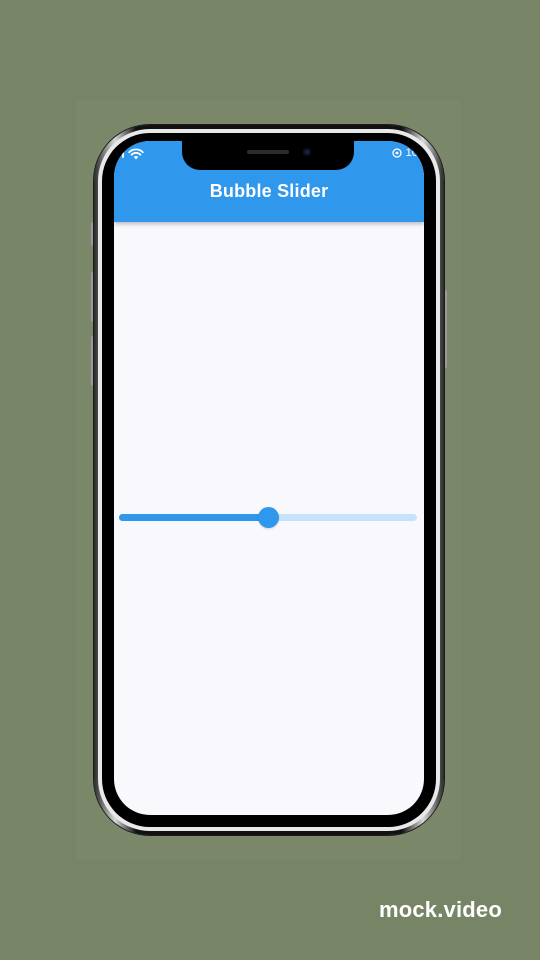 The image size is (540, 960). Describe the element at coordinates (268, 155) in the screenshot. I see `phone-notch` at that location.